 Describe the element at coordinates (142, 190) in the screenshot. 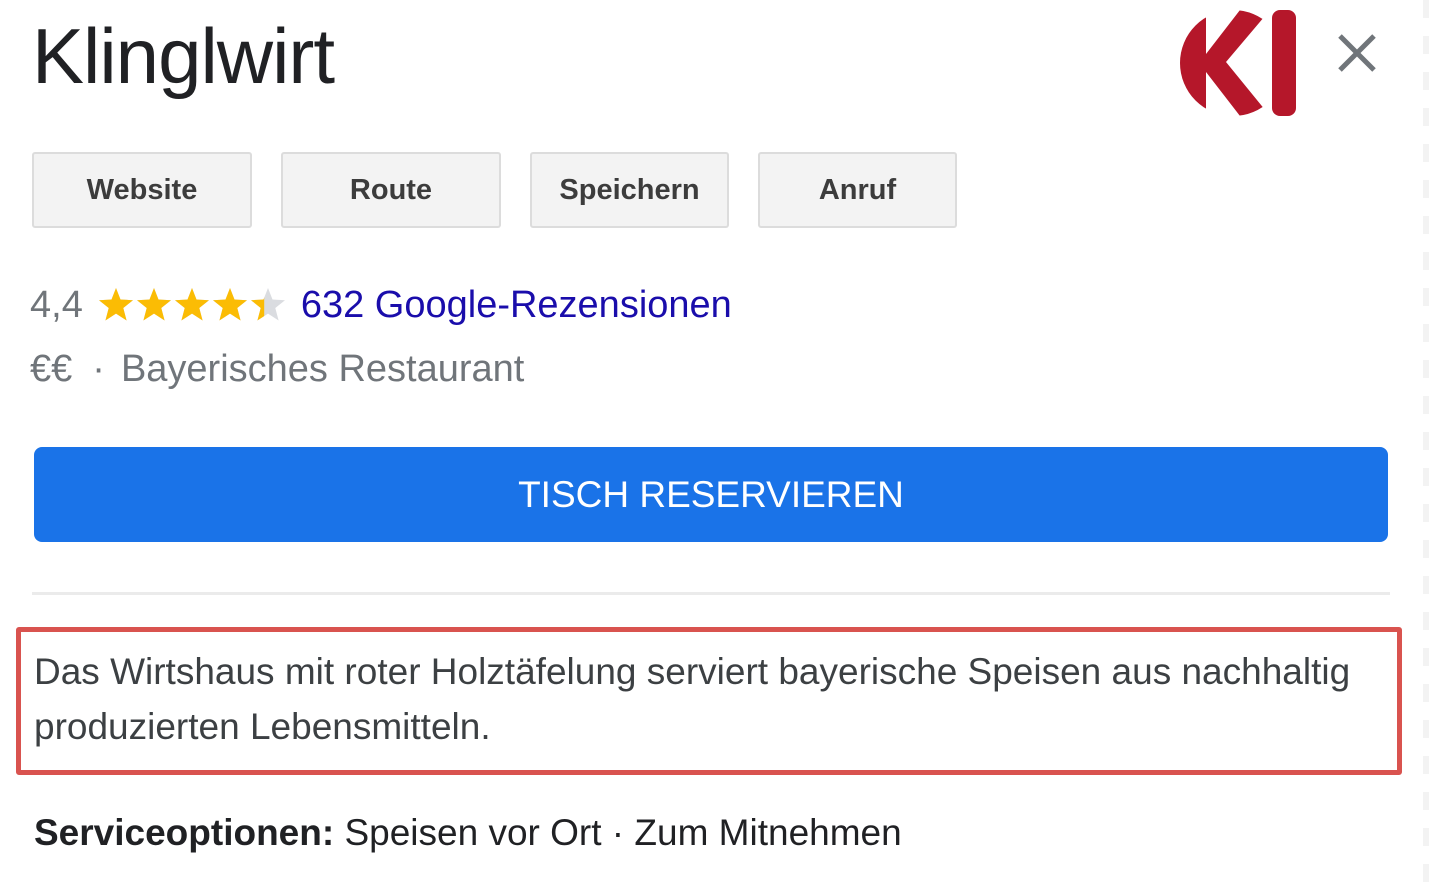

I see `website-button: Website` at that location.